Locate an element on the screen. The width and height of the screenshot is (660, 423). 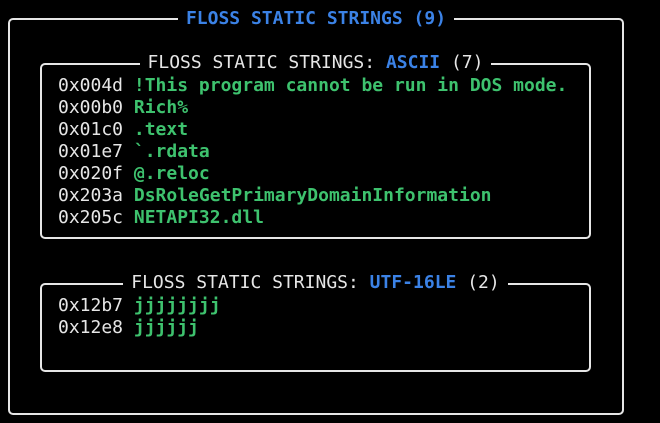
string-offset: 0x01e7 is located at coordinates (91, 151).